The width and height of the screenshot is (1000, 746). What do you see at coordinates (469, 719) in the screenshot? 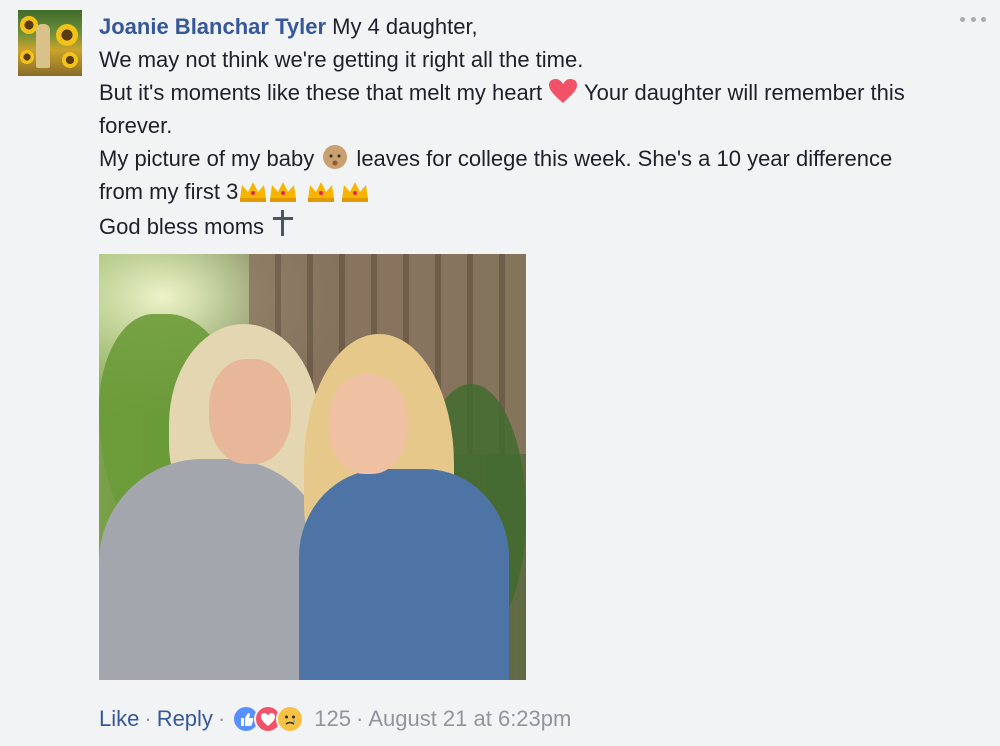
I see `timestamp-link: August 21 at 6:23pm` at bounding box center [469, 719].